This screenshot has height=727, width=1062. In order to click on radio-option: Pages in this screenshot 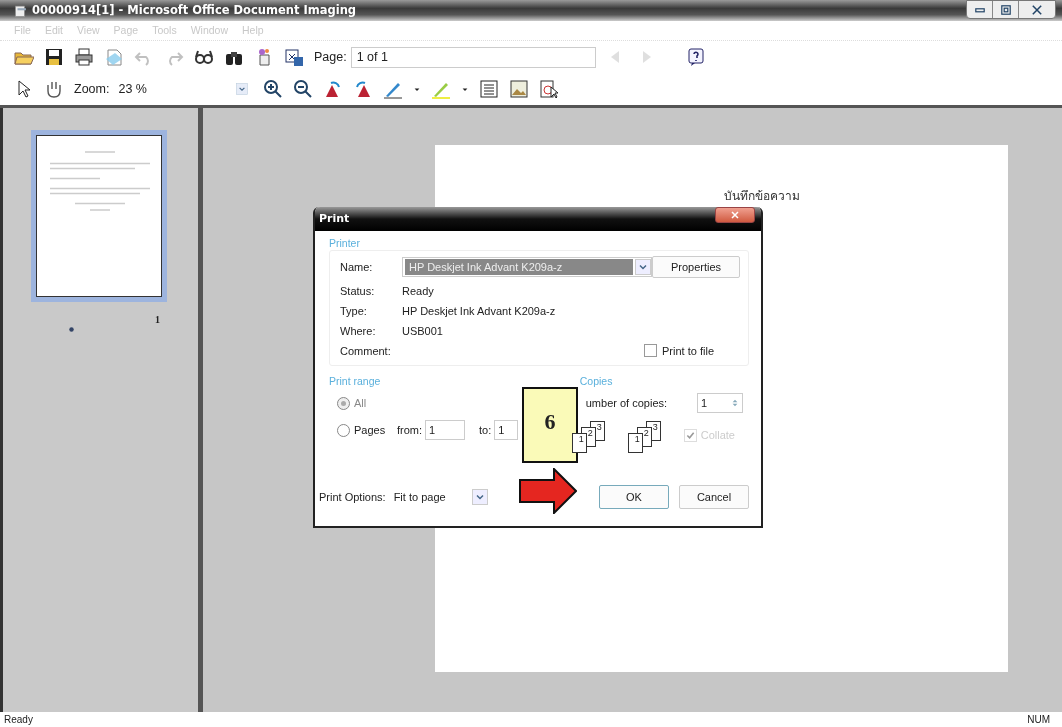, I will do `click(367, 430)`.